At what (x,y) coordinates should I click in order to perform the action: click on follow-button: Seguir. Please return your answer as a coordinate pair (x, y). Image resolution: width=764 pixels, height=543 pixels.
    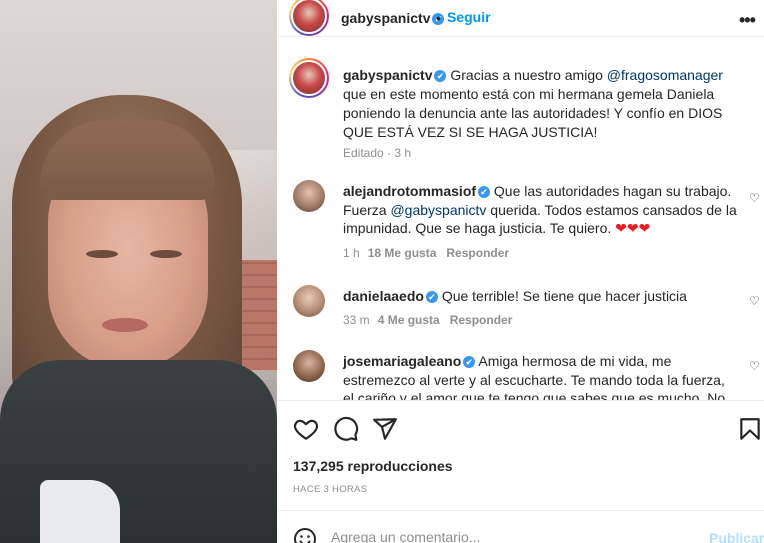
    Looking at the image, I should click on (469, 17).